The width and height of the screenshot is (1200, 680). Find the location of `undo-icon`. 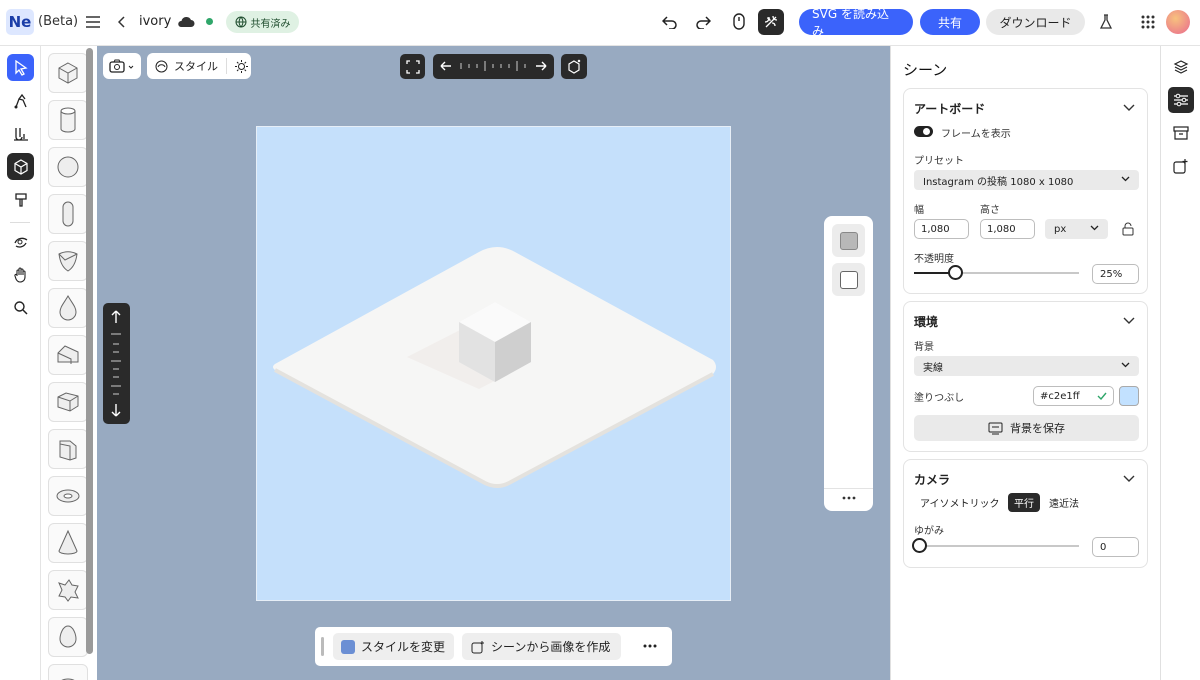

undo-icon is located at coordinates (670, 22).